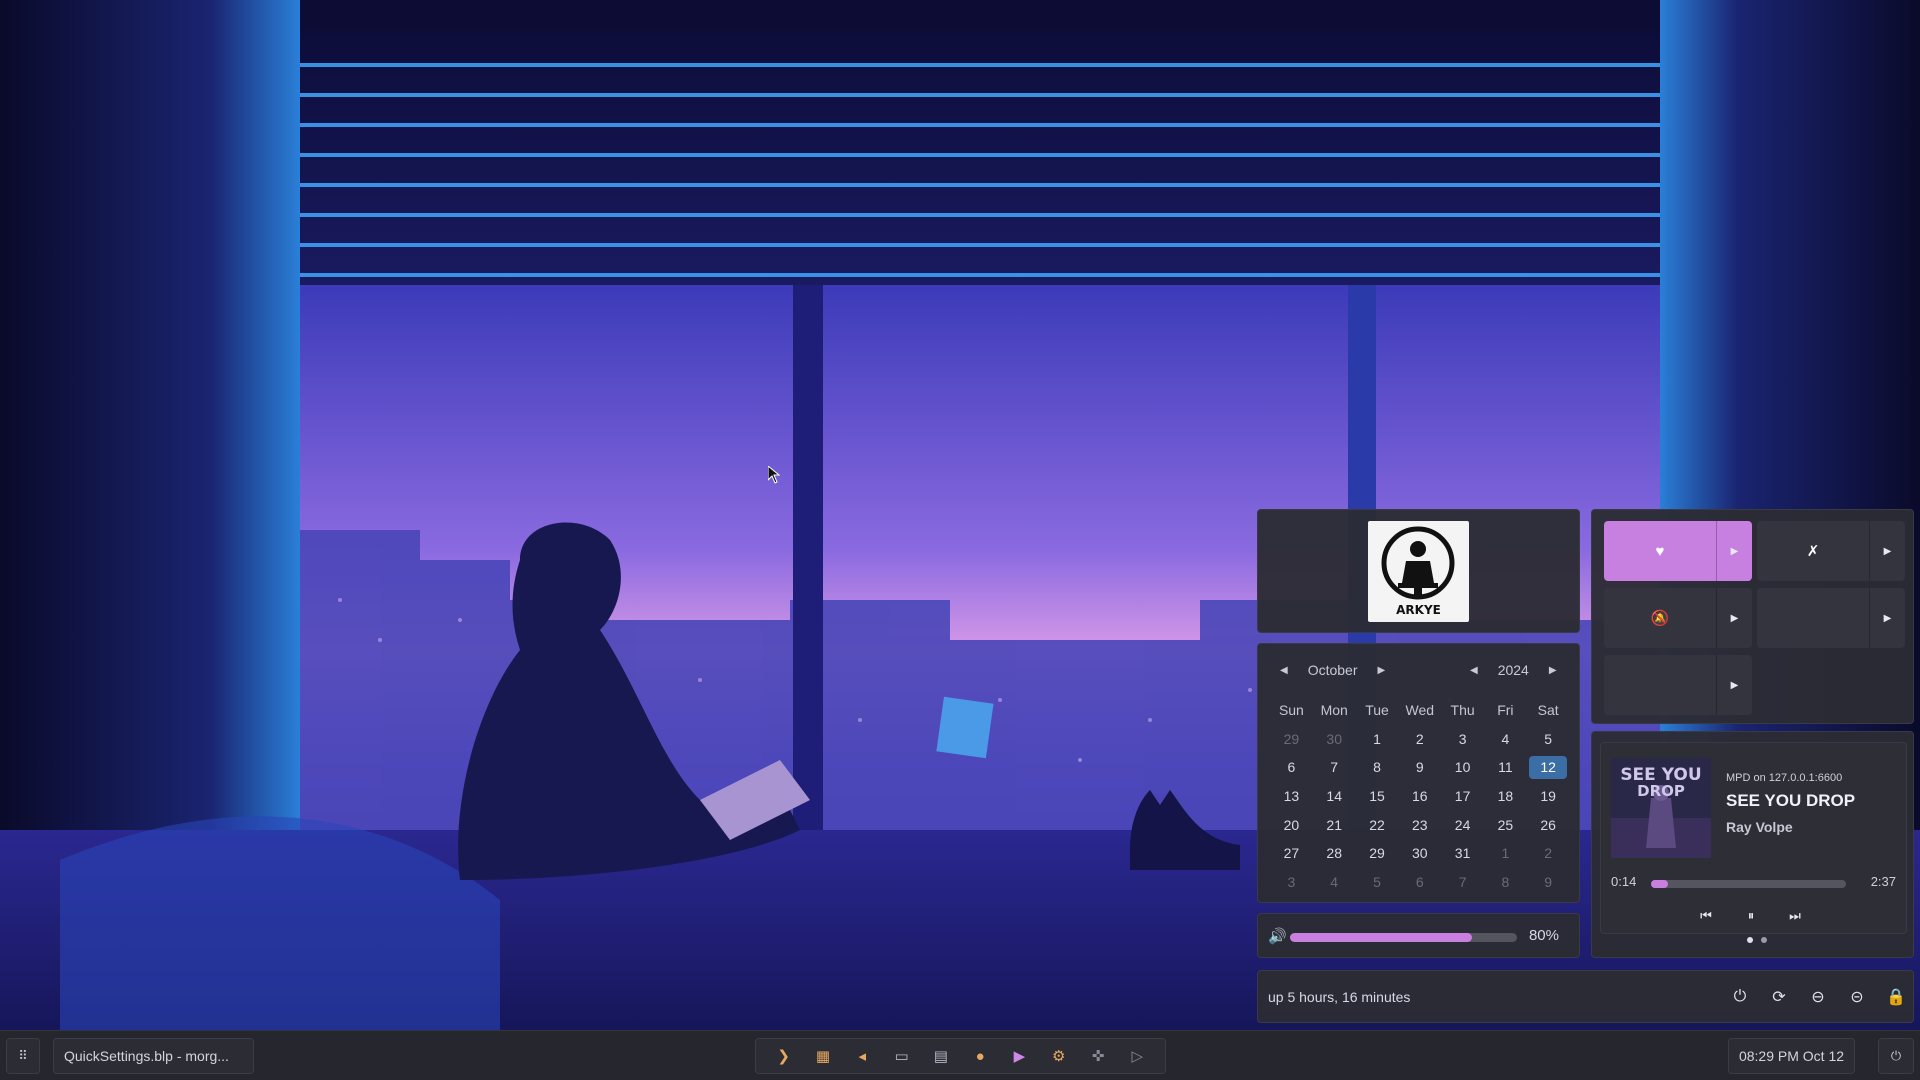 Image resolution: width=1920 pixels, height=1080 pixels. What do you see at coordinates (980, 1056) in the screenshot?
I see `chat-icon: ●` at bounding box center [980, 1056].